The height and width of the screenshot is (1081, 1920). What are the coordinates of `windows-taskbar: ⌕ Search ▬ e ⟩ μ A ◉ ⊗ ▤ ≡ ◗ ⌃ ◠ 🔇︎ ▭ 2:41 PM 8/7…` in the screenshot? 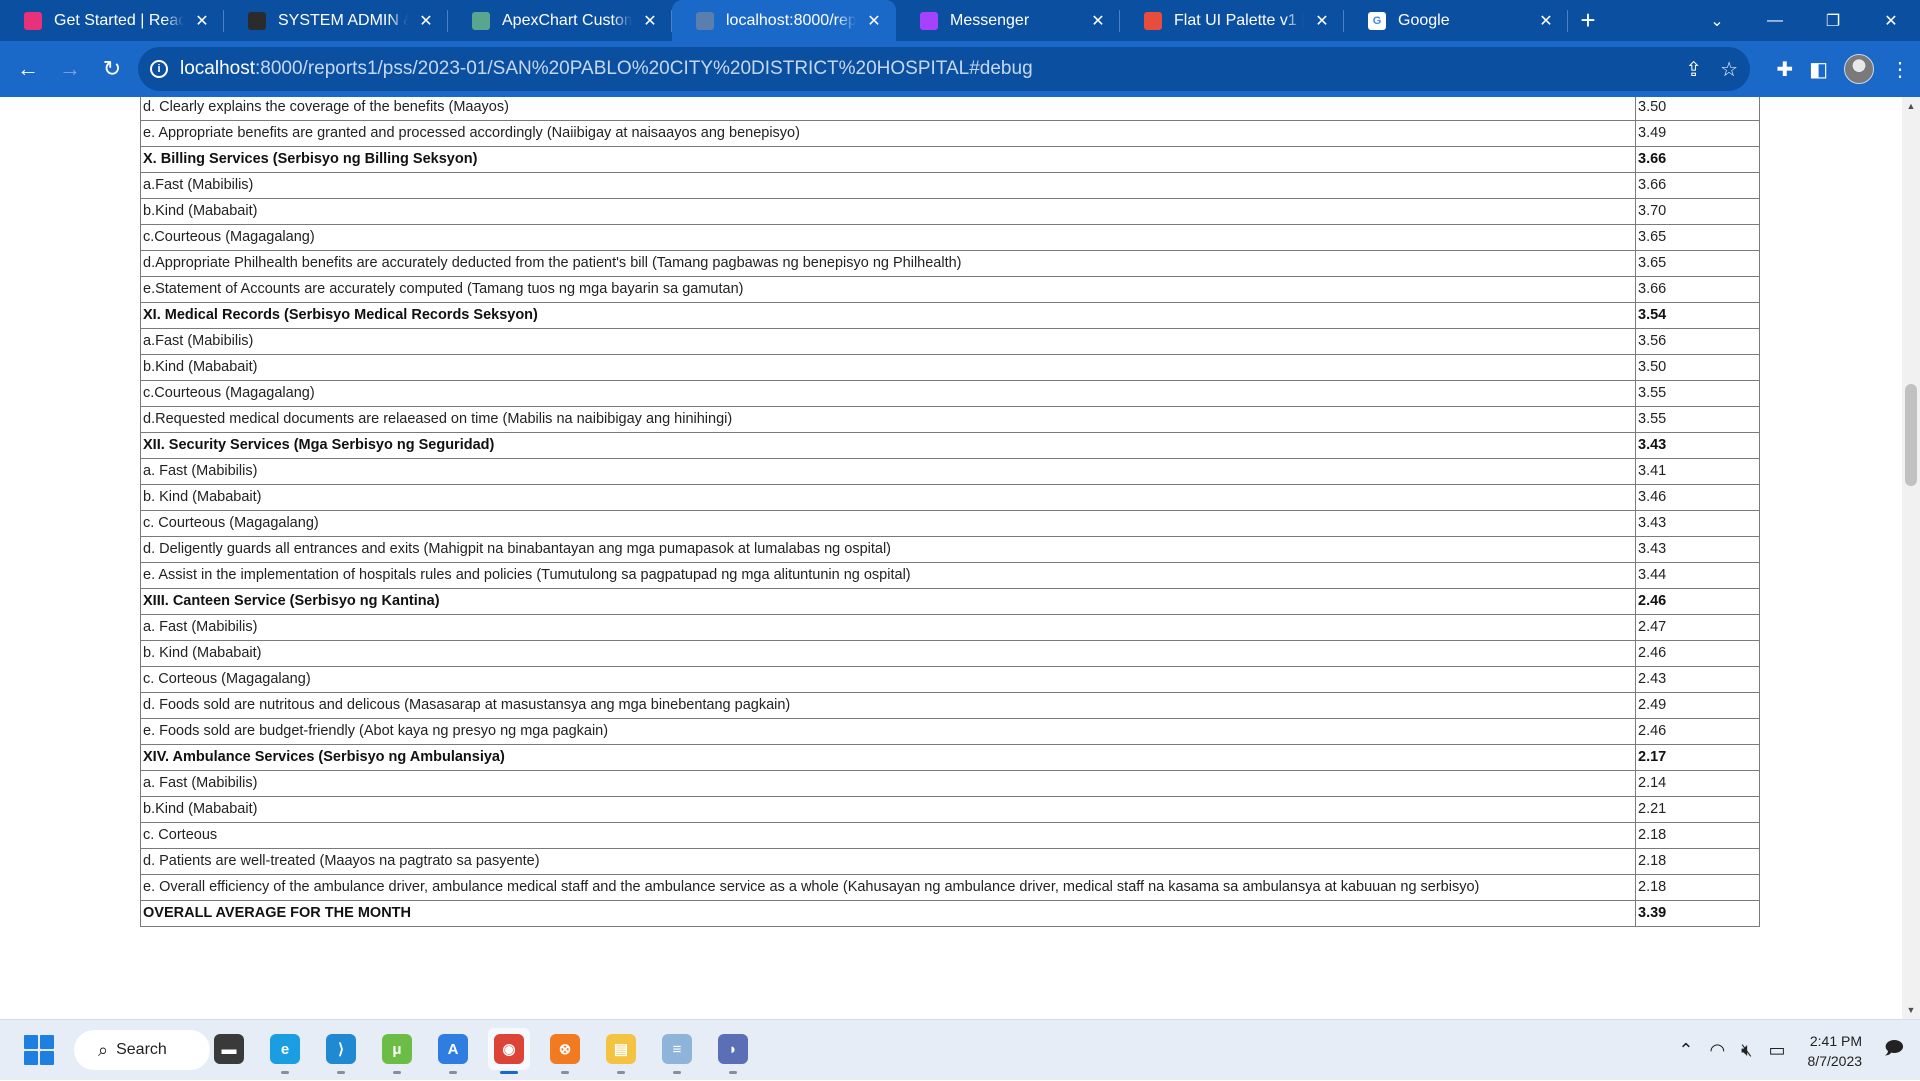 It's located at (960, 1049).